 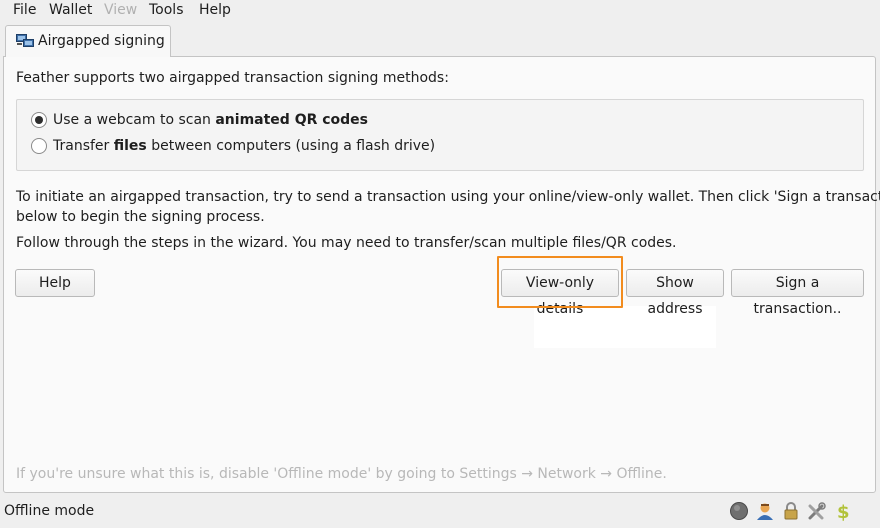 I want to click on settings-tools-icon, so click(x=817, y=511).